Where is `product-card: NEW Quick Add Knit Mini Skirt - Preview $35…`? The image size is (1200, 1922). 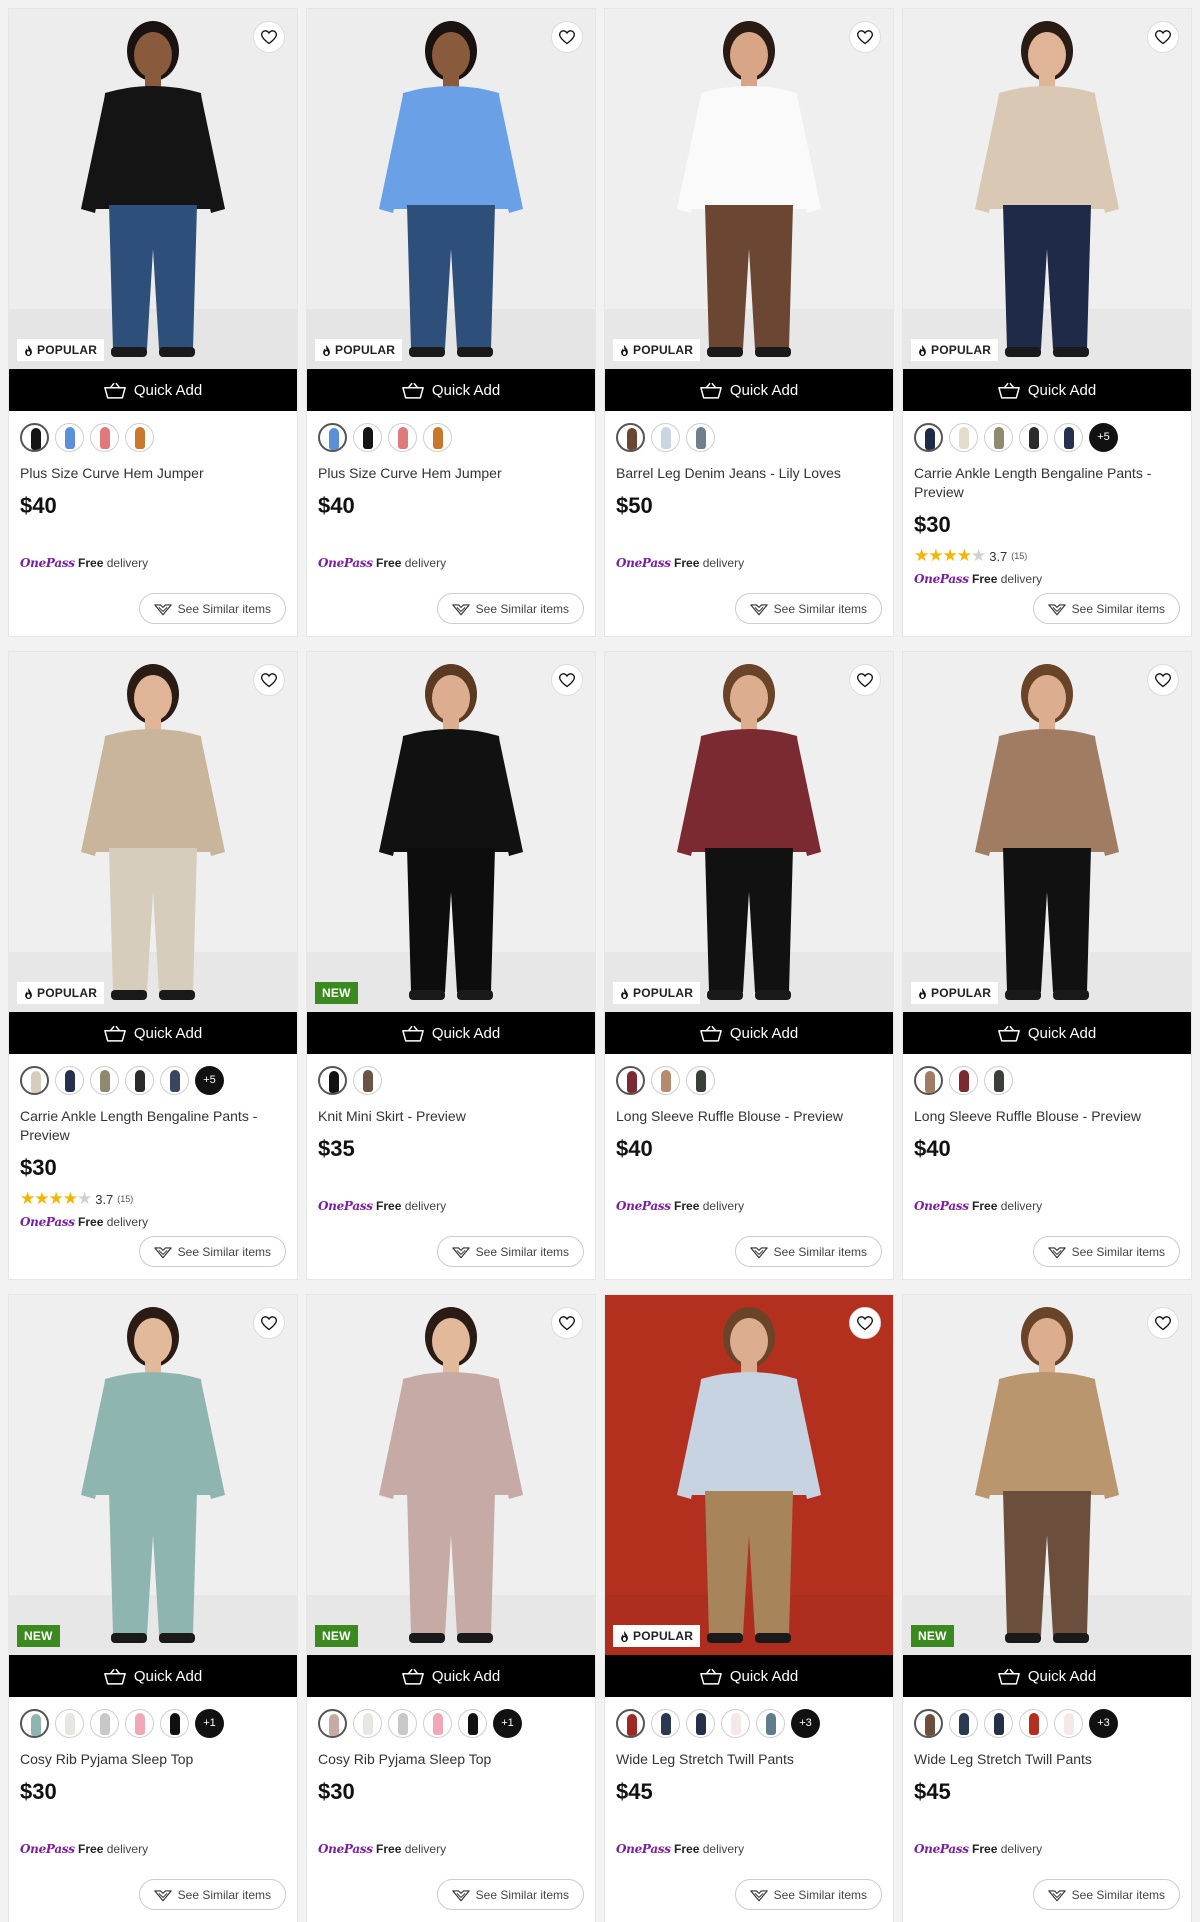 product-card: NEW Quick Add Knit Mini Skirt - Preview $35… is located at coordinates (451, 965).